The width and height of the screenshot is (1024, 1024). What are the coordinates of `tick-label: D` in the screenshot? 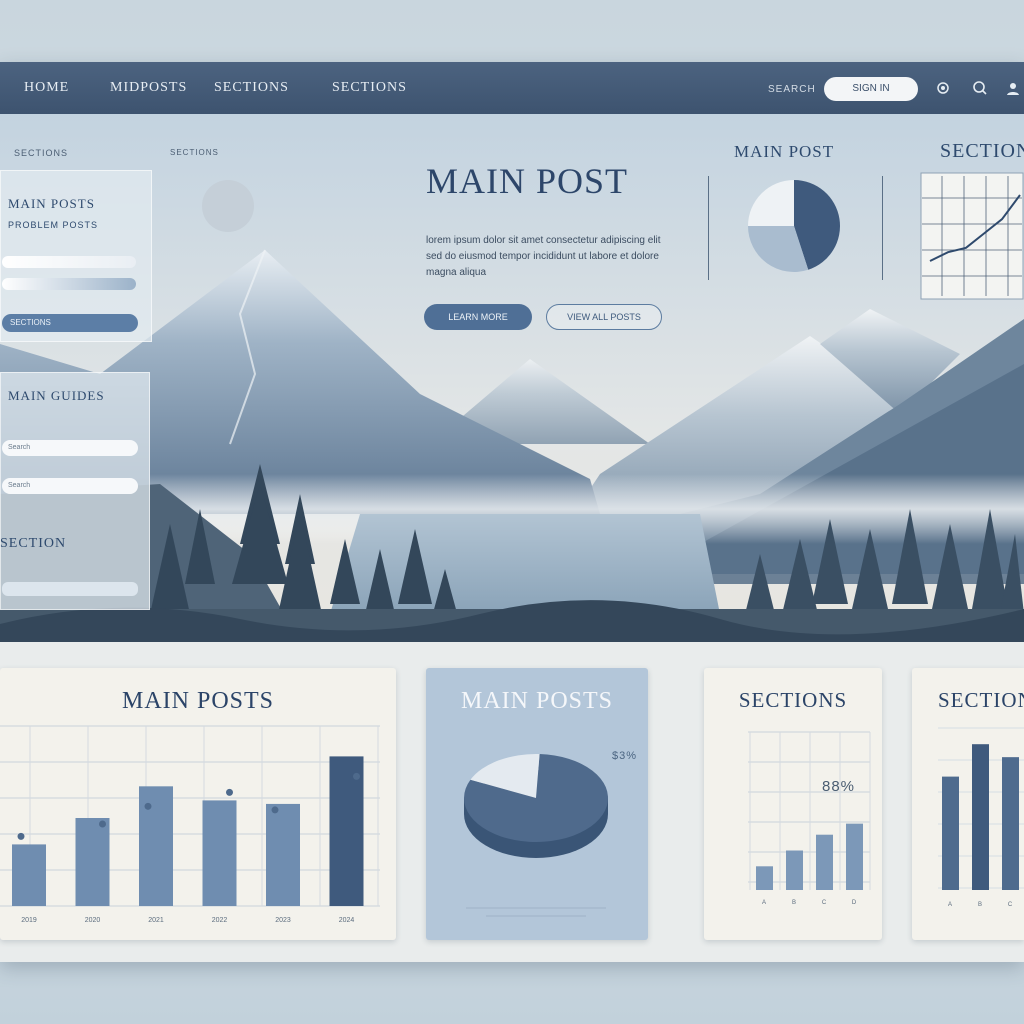 It's located at (854, 903).